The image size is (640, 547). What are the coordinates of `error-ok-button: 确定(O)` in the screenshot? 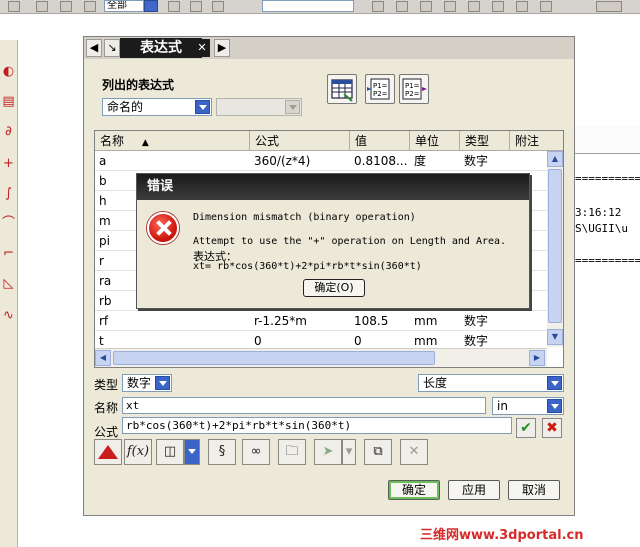 It's located at (334, 288).